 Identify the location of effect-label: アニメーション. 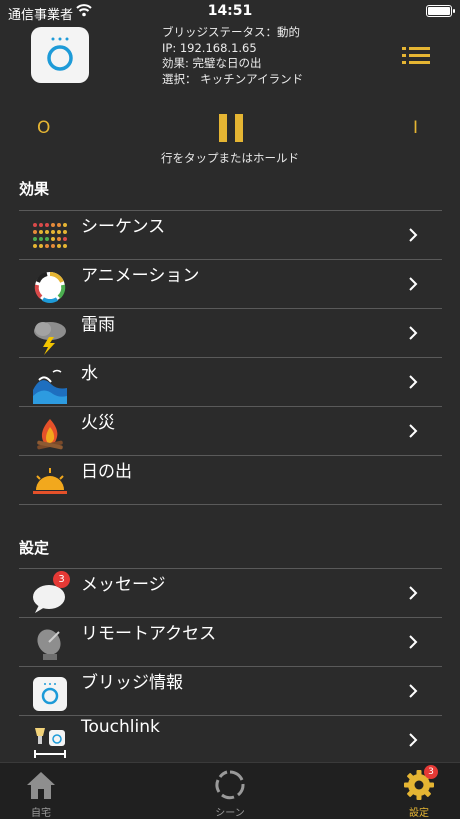
(140, 276).